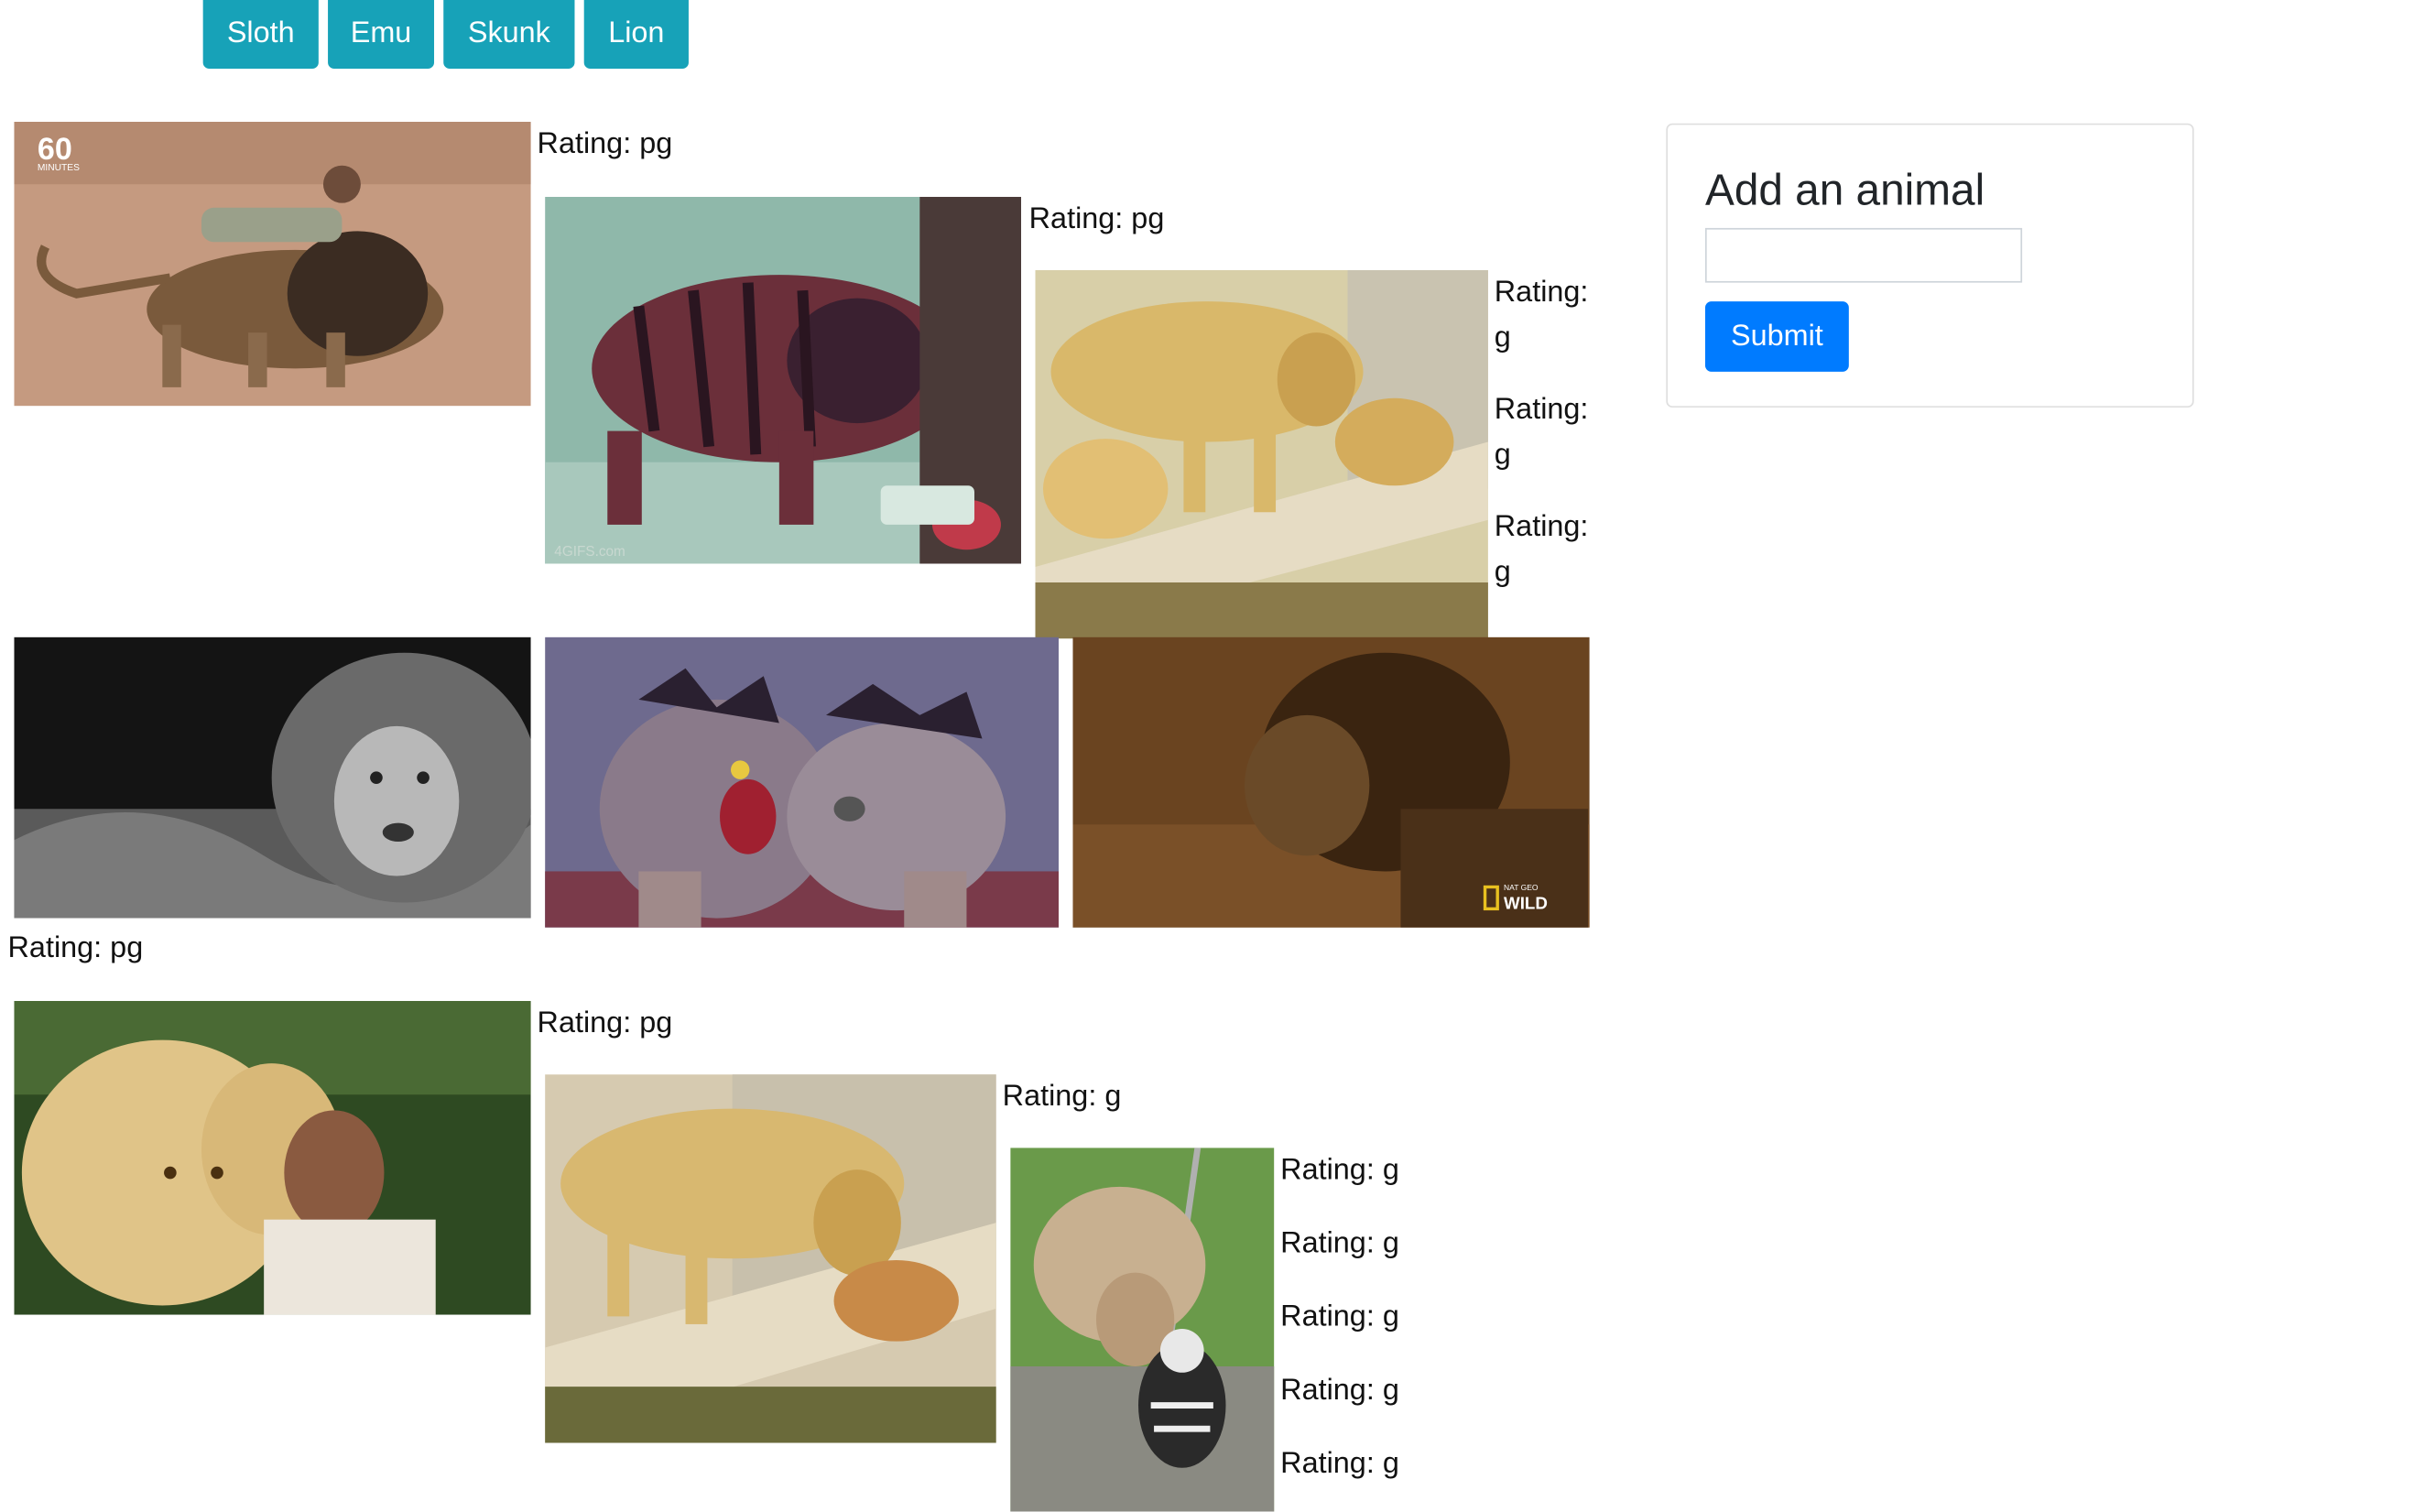 The width and height of the screenshot is (2436, 1512). I want to click on sloth-button: Sloth, so click(260, 35).